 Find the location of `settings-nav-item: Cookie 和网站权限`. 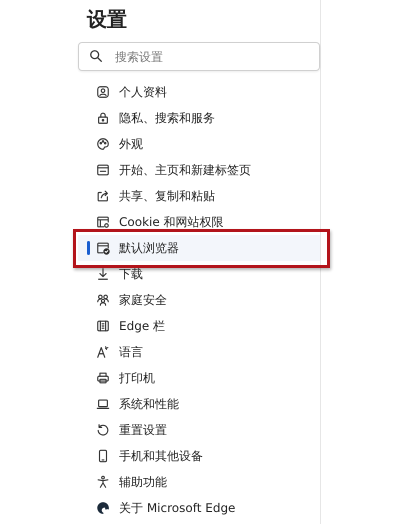

settings-nav-item: Cookie 和网站权限 is located at coordinates (199, 222).